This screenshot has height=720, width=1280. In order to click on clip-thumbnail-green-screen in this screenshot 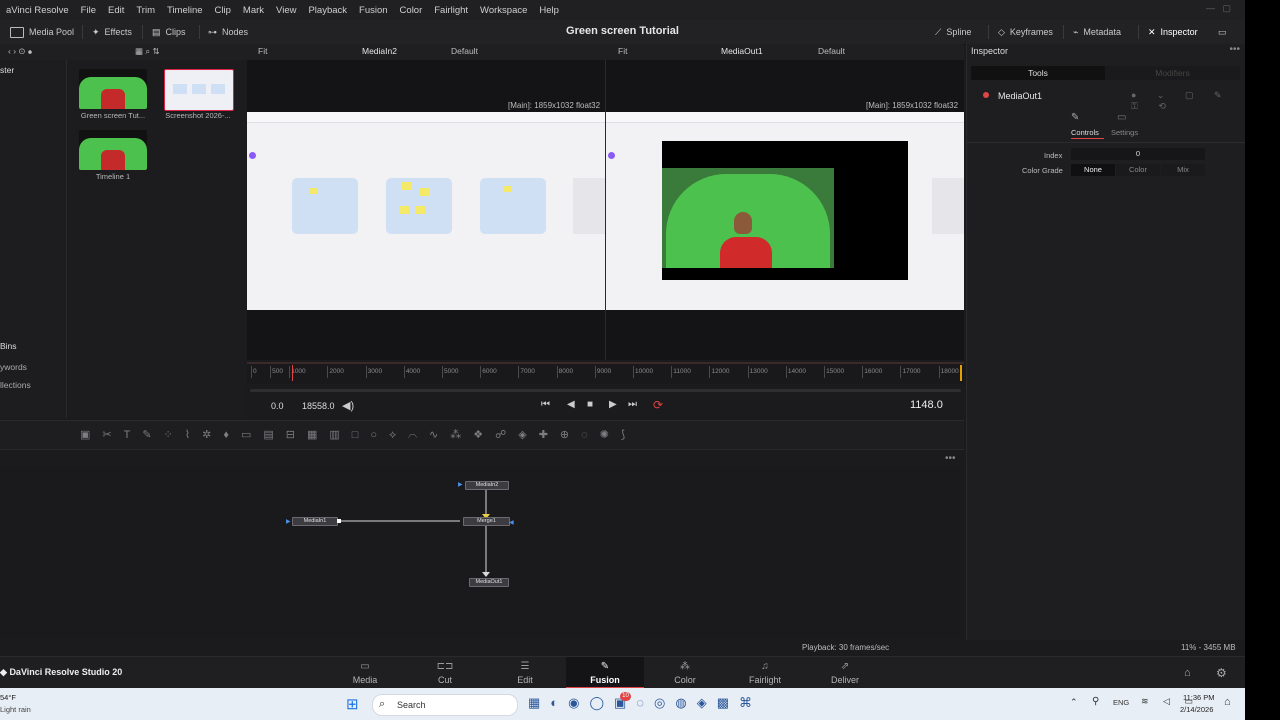, I will do `click(113, 89)`.